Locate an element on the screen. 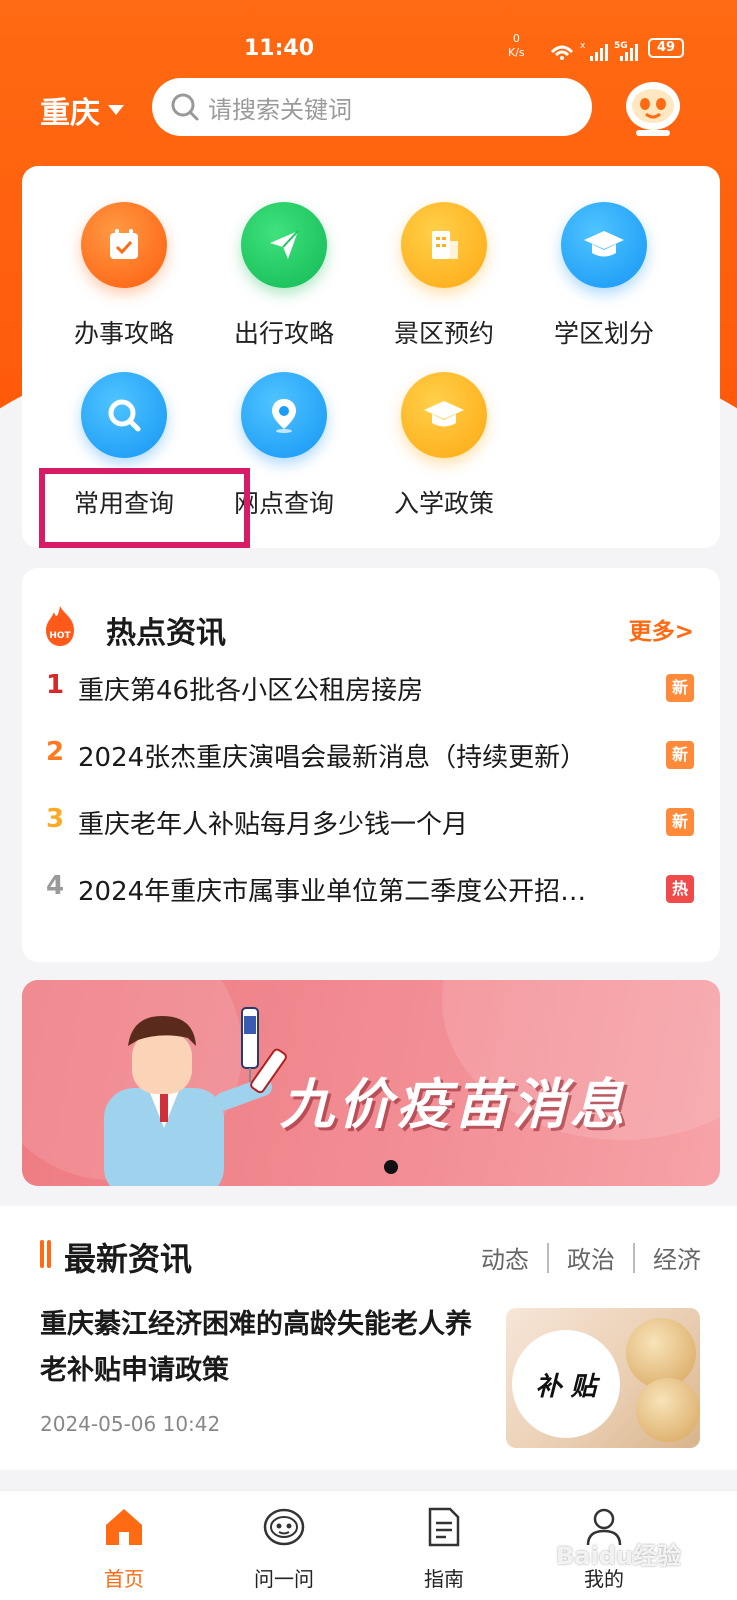 This screenshot has width=737, height=1600. nav-label: 问一问 is located at coordinates (284, 1579).